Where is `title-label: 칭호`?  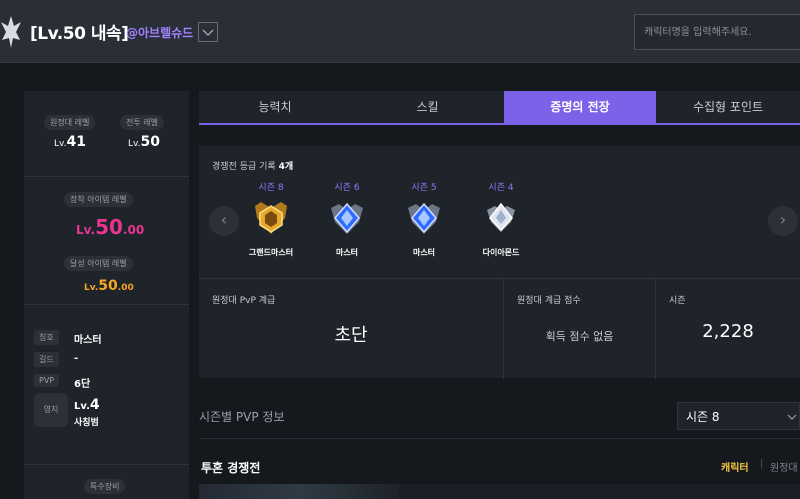
title-label: 칭호 is located at coordinates (46, 337).